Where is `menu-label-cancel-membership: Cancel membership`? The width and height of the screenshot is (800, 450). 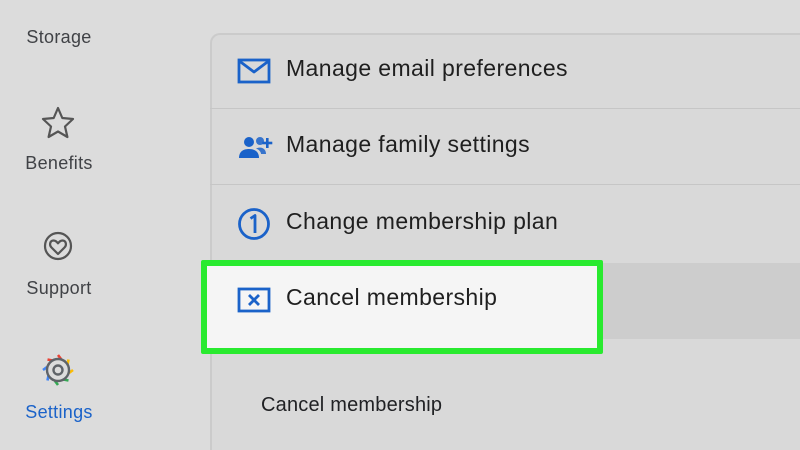 menu-label-cancel-membership: Cancel membership is located at coordinates (392, 297).